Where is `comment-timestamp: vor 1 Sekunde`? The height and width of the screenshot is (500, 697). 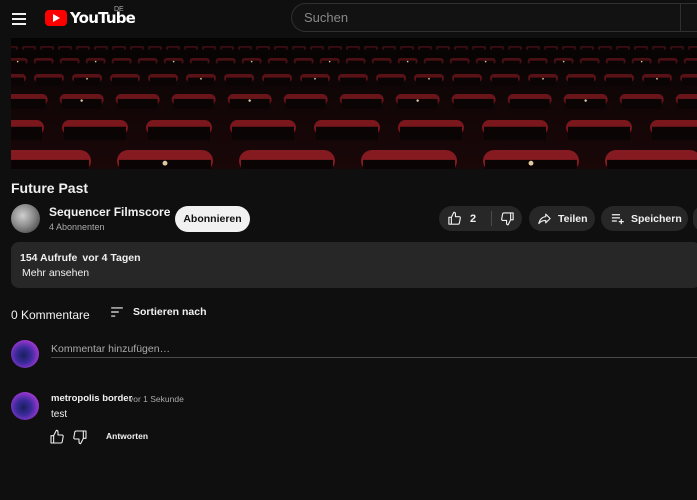 comment-timestamp: vor 1 Sekunde is located at coordinates (156, 399).